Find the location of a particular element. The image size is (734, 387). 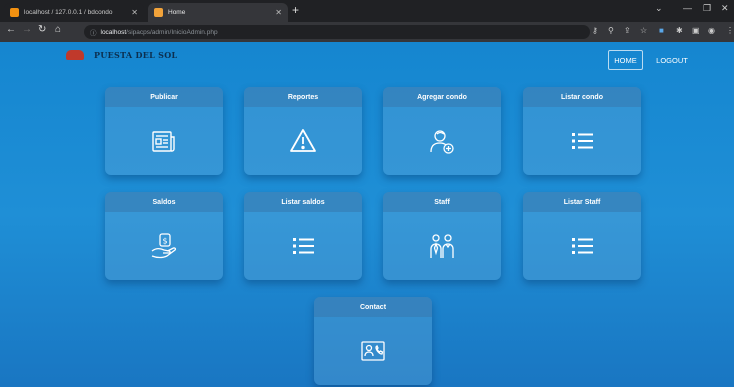

zoom-icon: ⚲ is located at coordinates (611, 30).